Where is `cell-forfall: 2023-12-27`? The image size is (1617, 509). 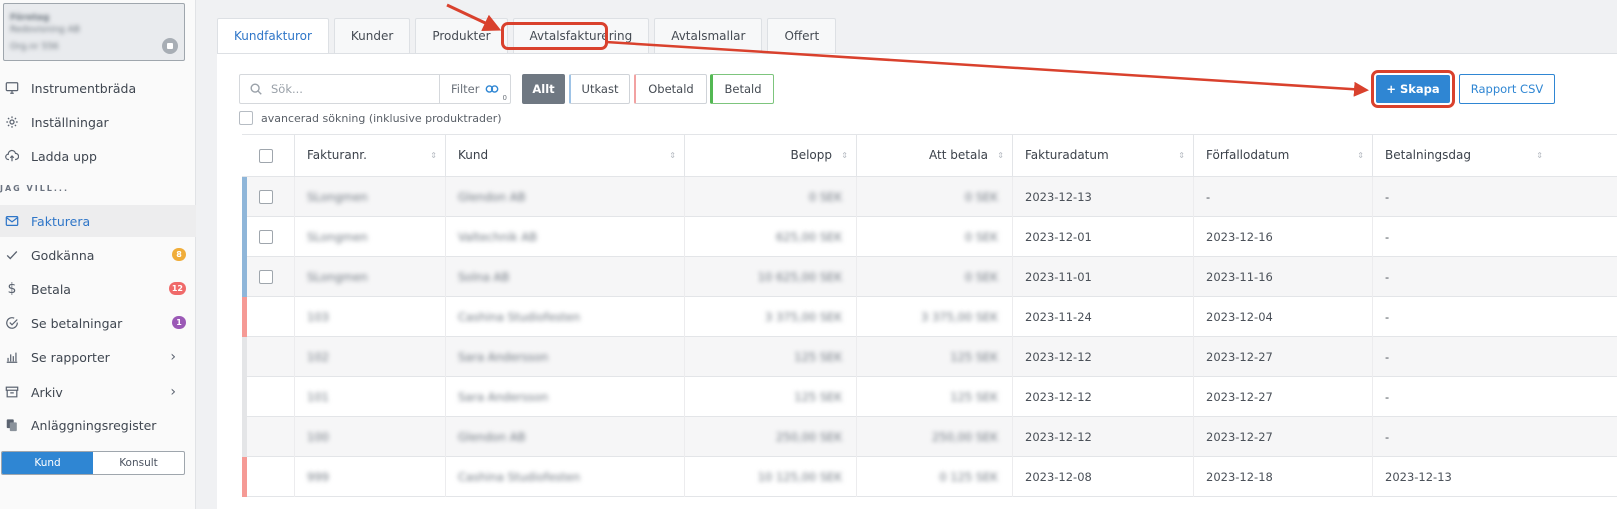 cell-forfall: 2023-12-27 is located at coordinates (1282, 357).